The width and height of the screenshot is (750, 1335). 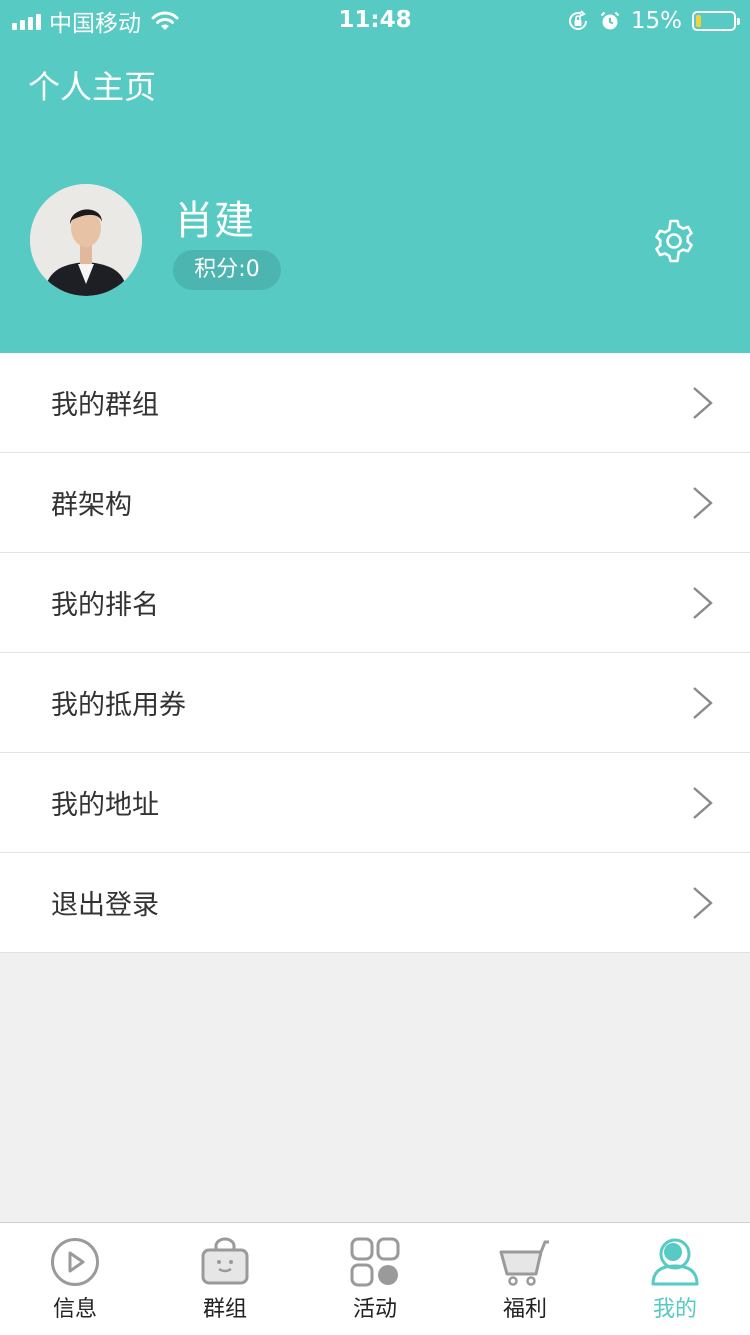 I want to click on tab-welfare: 福利, so click(x=525, y=1279).